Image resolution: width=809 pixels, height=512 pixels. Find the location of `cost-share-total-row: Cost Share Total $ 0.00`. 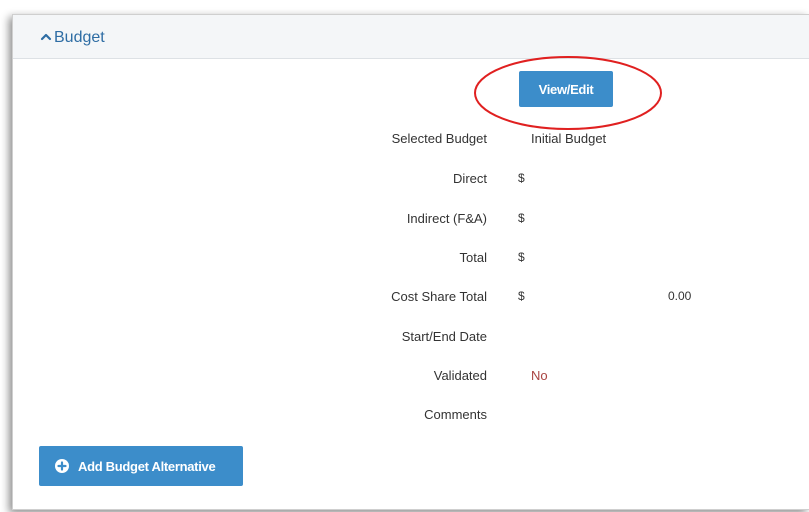

cost-share-total-row: Cost Share Total $ 0.00 is located at coordinates (411, 299).